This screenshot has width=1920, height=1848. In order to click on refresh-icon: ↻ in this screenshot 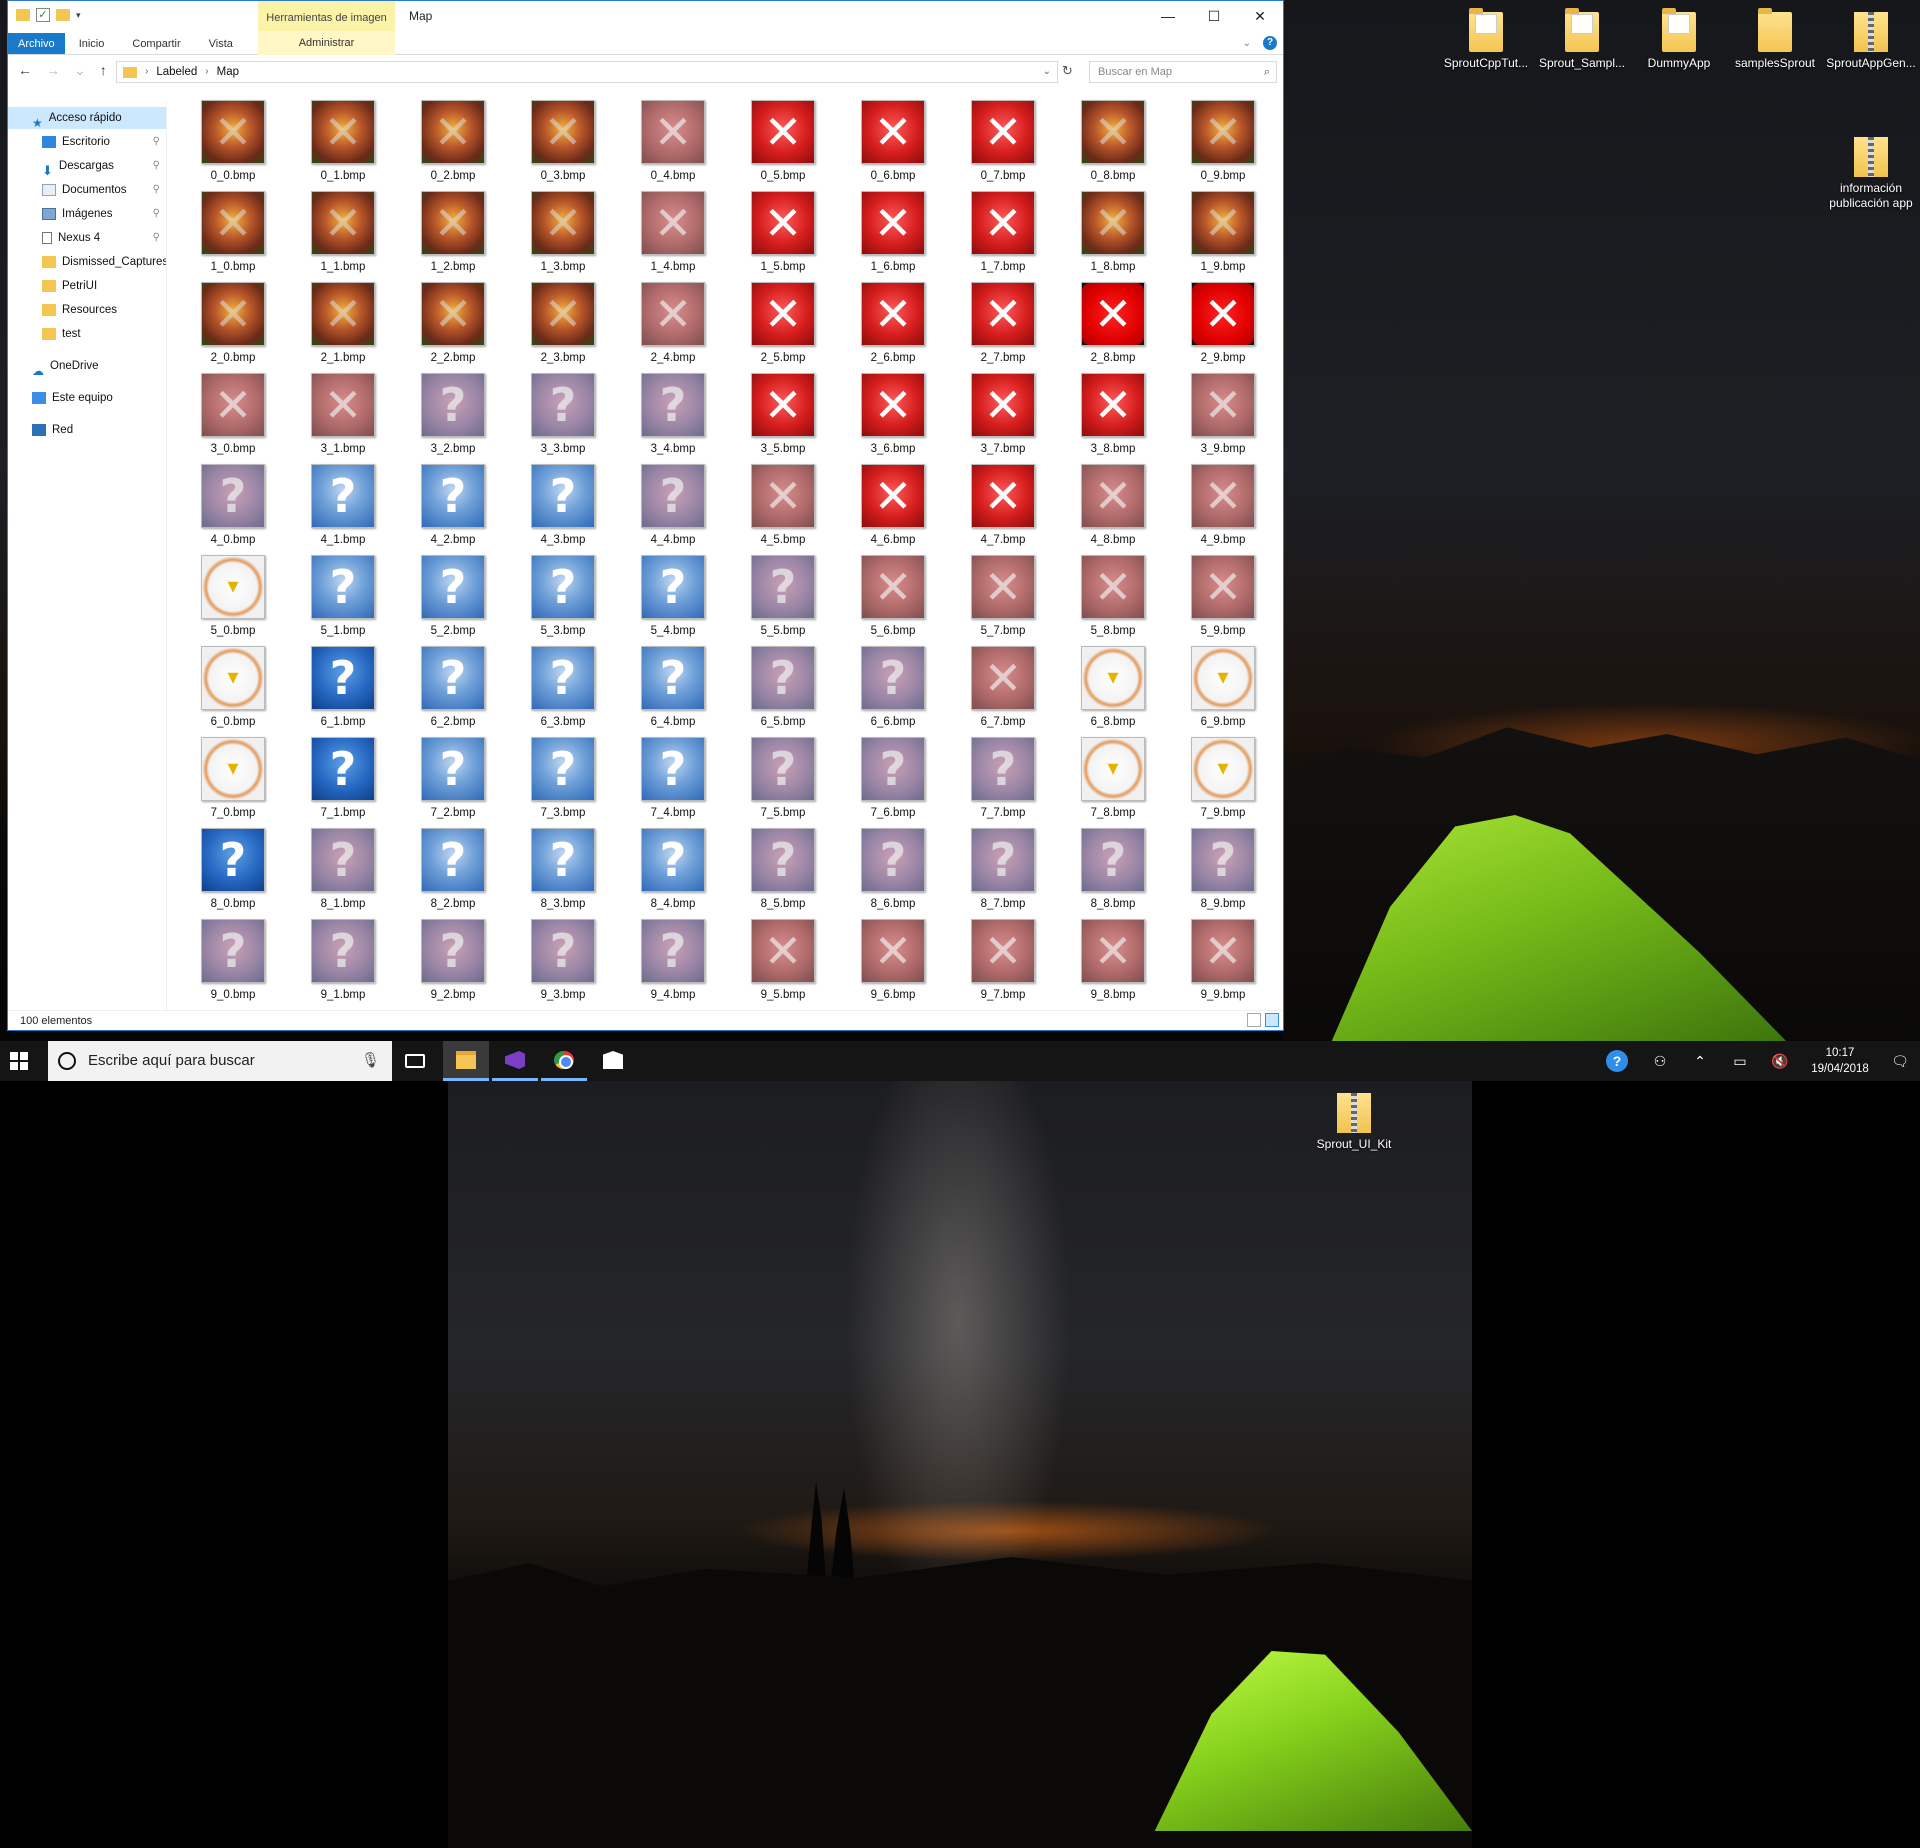, I will do `click(1067, 71)`.